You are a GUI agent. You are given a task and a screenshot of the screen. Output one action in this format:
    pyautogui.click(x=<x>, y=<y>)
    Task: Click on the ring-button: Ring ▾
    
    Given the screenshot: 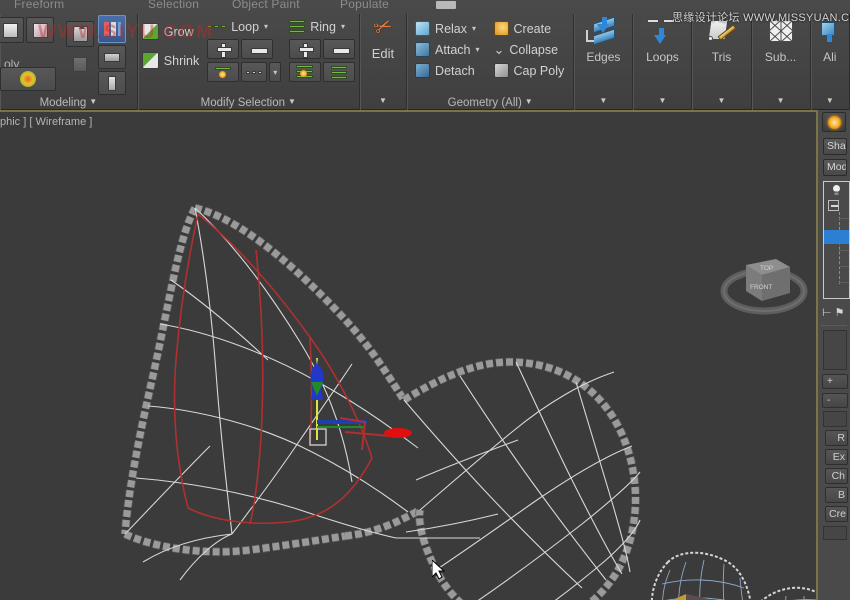 What is the action you would take?
    pyautogui.click(x=322, y=26)
    